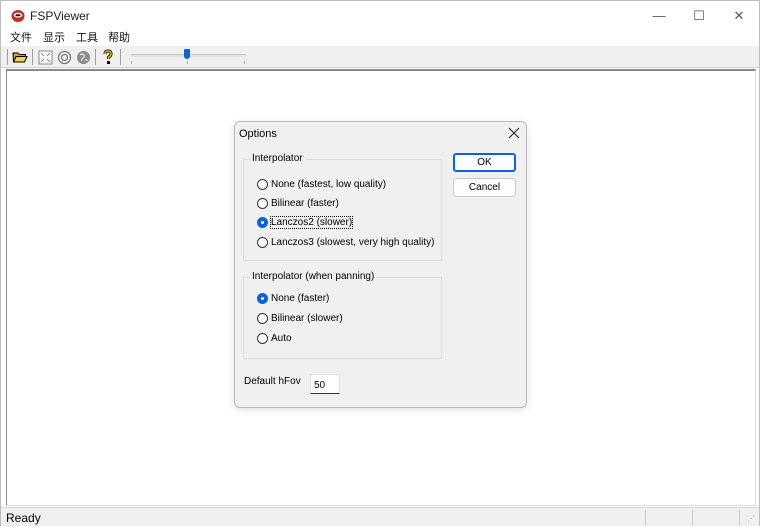 This screenshot has height=526, width=760. What do you see at coordinates (380, 57) in the screenshot?
I see `toolbar` at bounding box center [380, 57].